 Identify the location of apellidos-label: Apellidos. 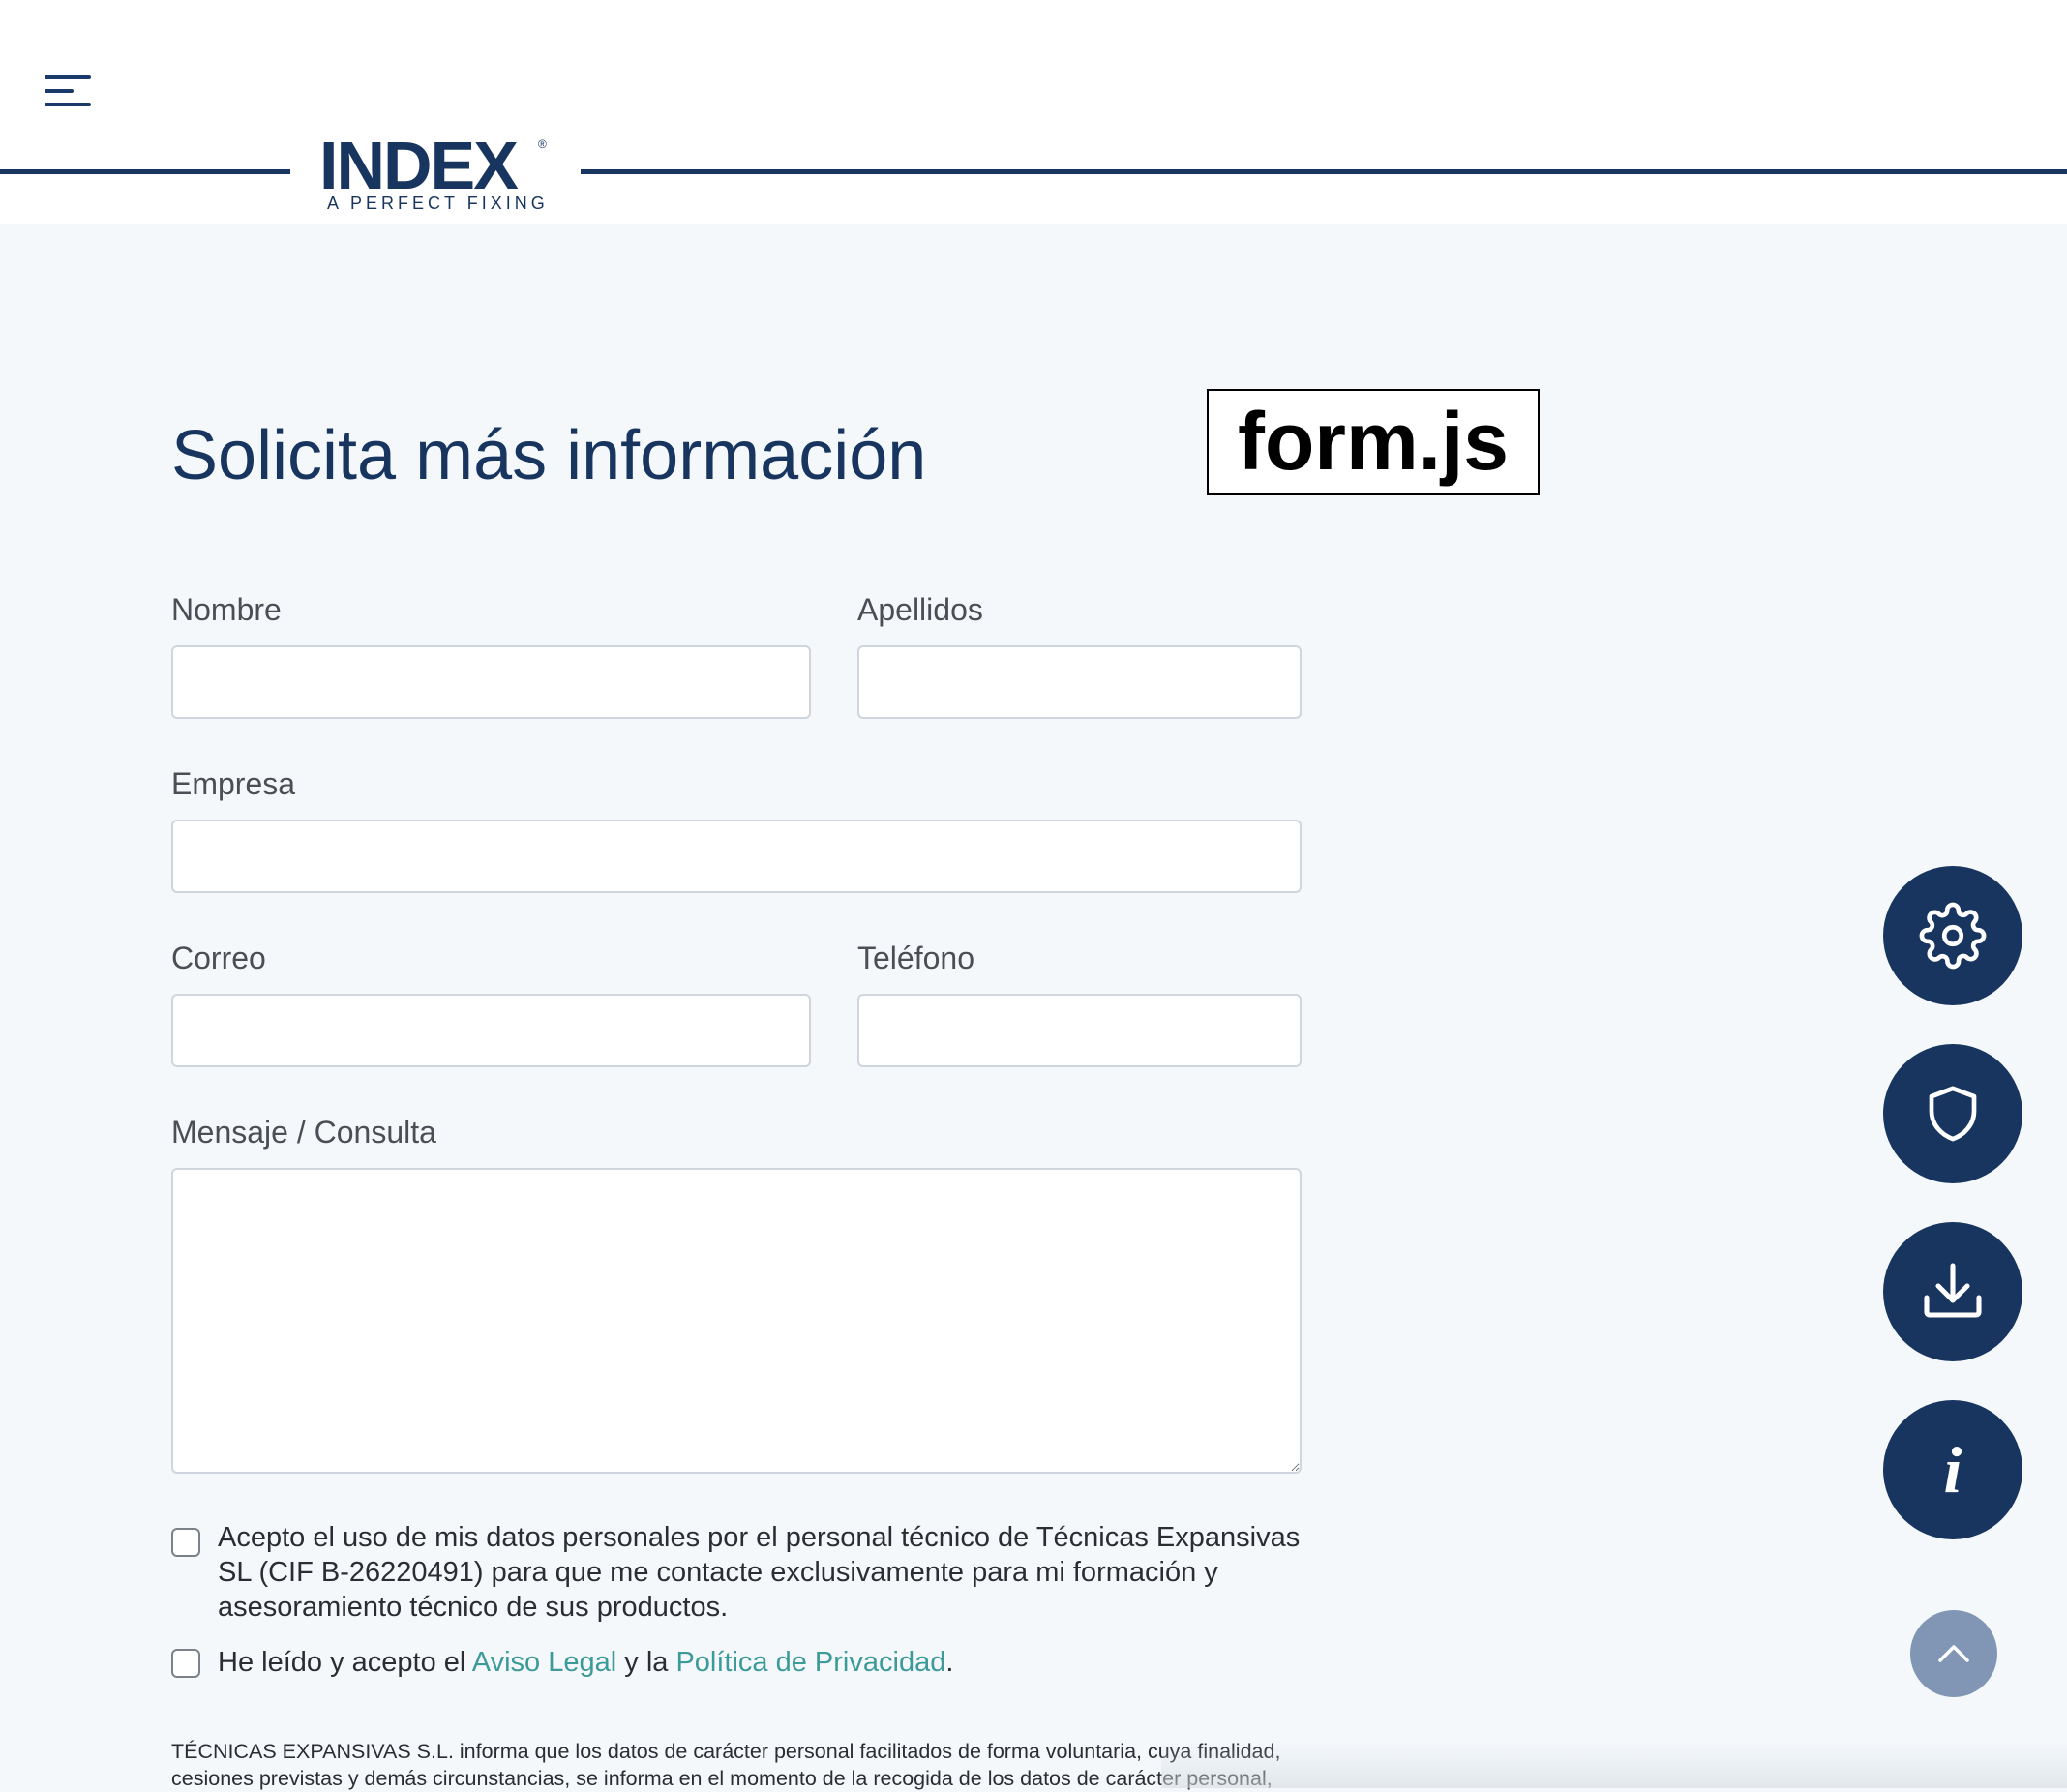
(920, 609).